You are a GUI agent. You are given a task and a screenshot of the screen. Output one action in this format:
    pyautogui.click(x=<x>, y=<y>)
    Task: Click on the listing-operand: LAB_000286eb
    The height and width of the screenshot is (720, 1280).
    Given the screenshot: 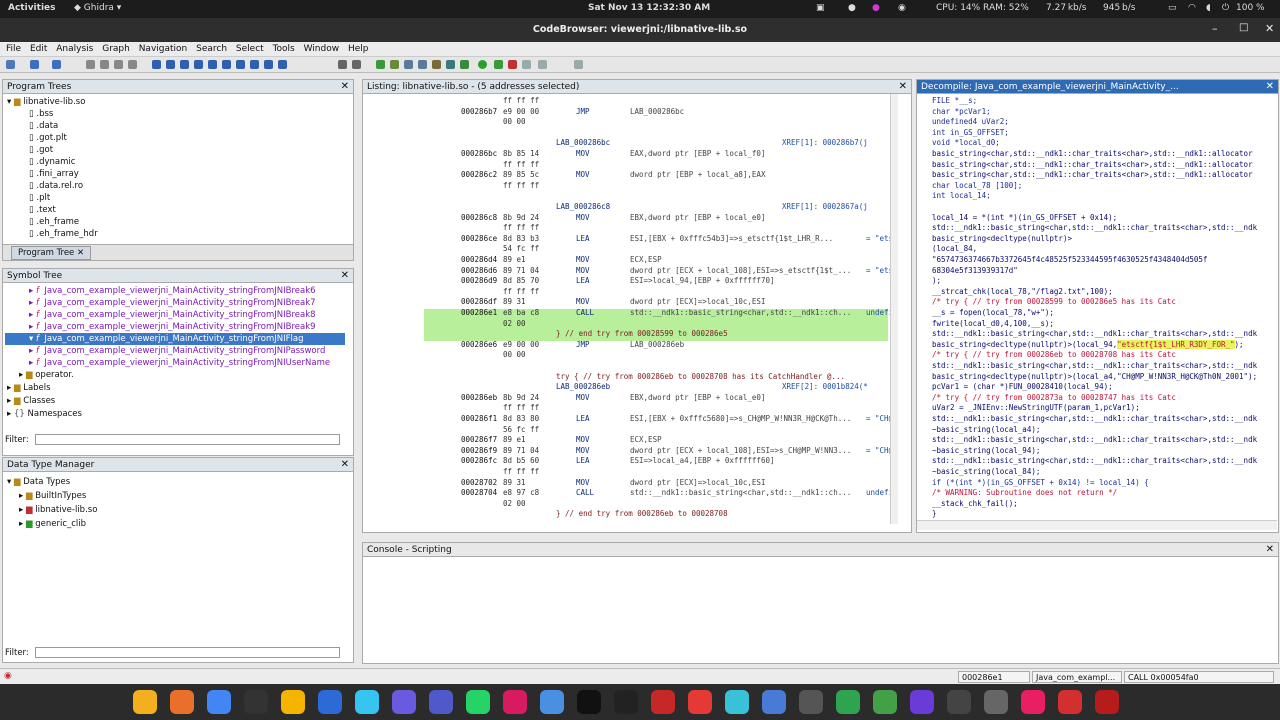 What is the action you would take?
    pyautogui.click(x=657, y=345)
    